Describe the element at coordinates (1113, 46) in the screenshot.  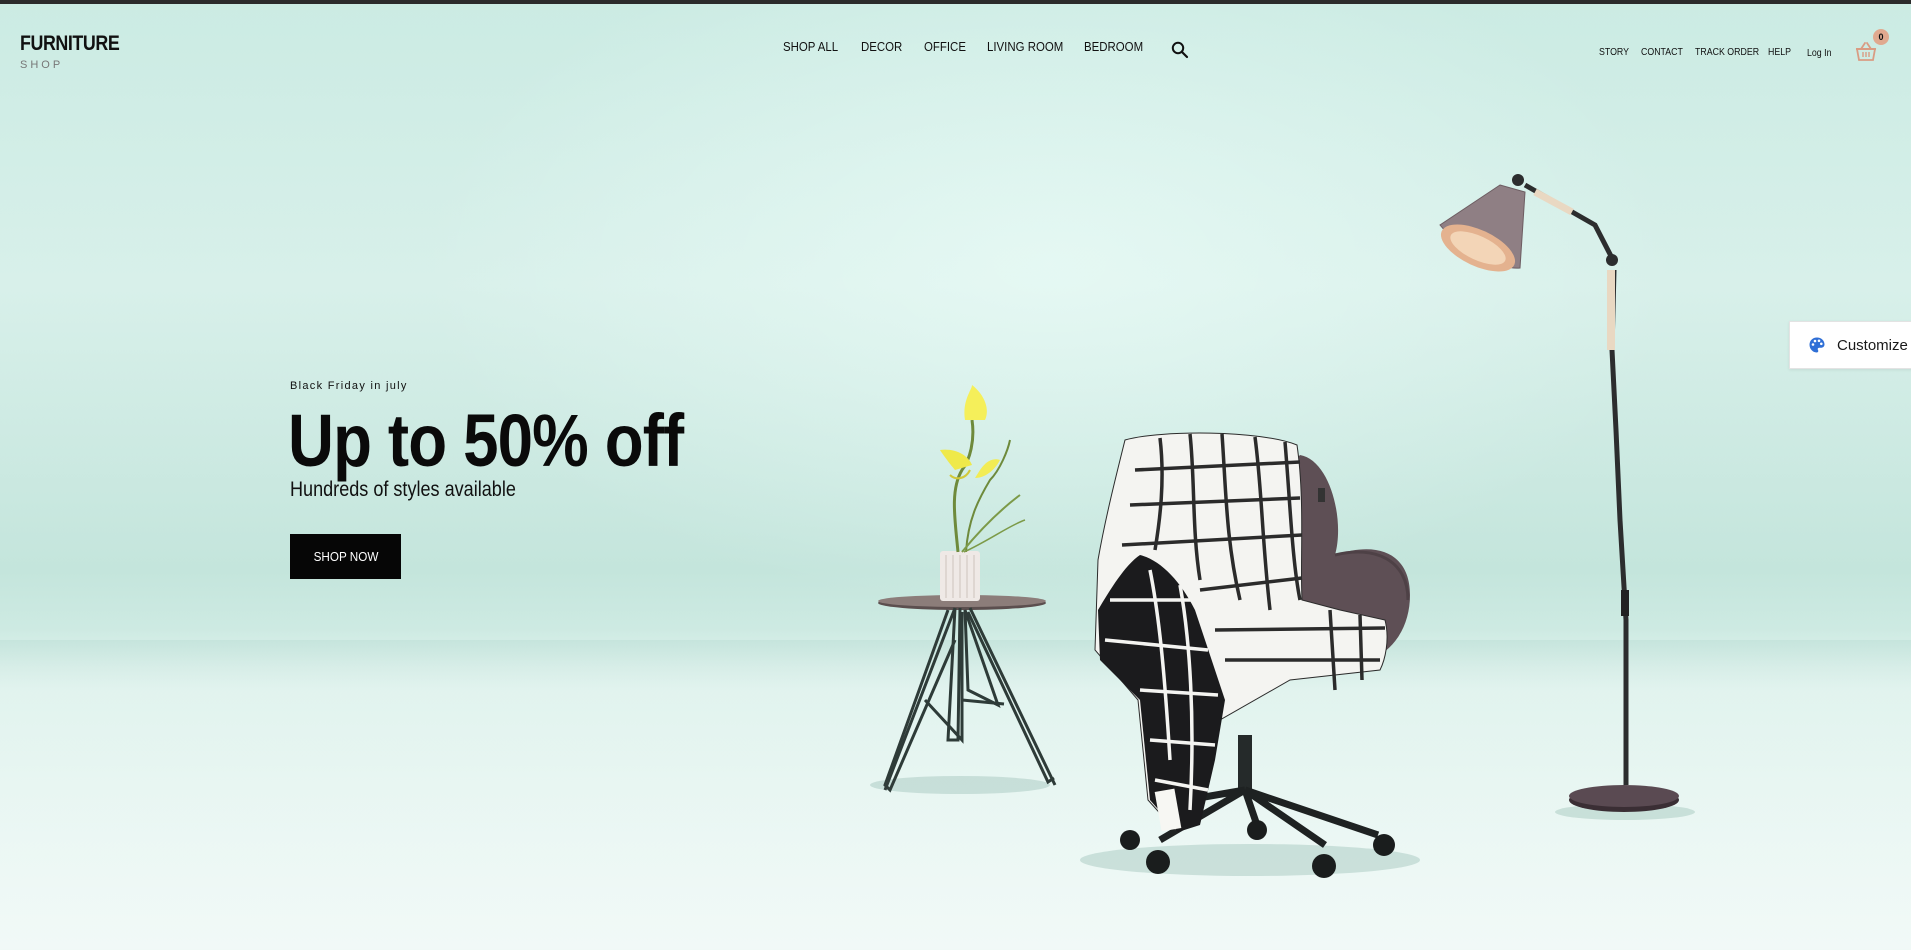
I see `nav-bedroom: BEDROOM` at that location.